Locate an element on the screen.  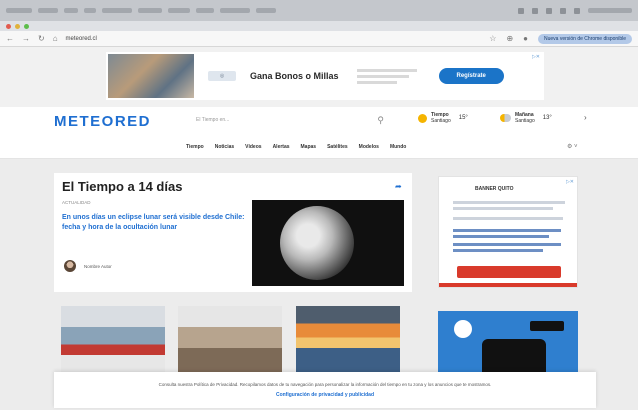
side-ad-banner: ▷✕ BANNER QUITO is located at coordinates (508, 232).